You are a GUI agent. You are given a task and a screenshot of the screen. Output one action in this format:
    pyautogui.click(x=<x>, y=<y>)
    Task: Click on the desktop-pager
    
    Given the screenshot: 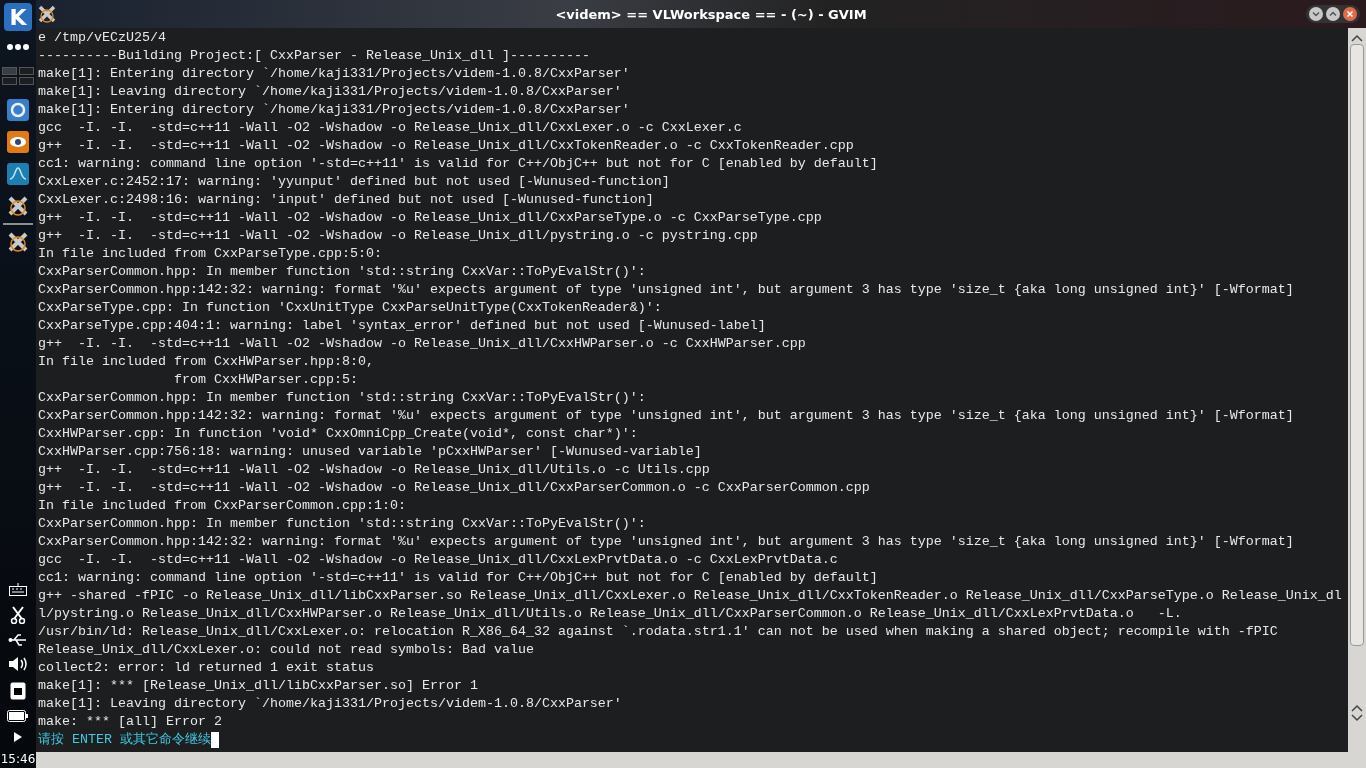 What is the action you would take?
    pyautogui.click(x=18, y=76)
    